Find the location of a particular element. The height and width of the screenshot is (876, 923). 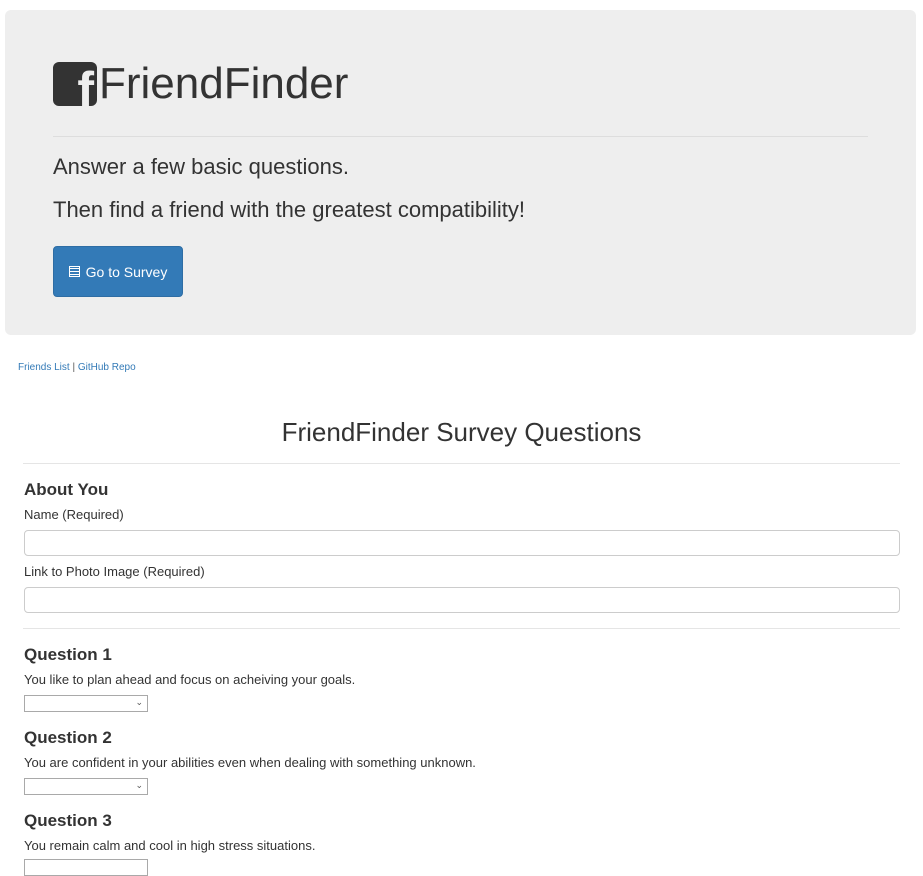

github-repo-link: GitHub Repo is located at coordinates (107, 367).